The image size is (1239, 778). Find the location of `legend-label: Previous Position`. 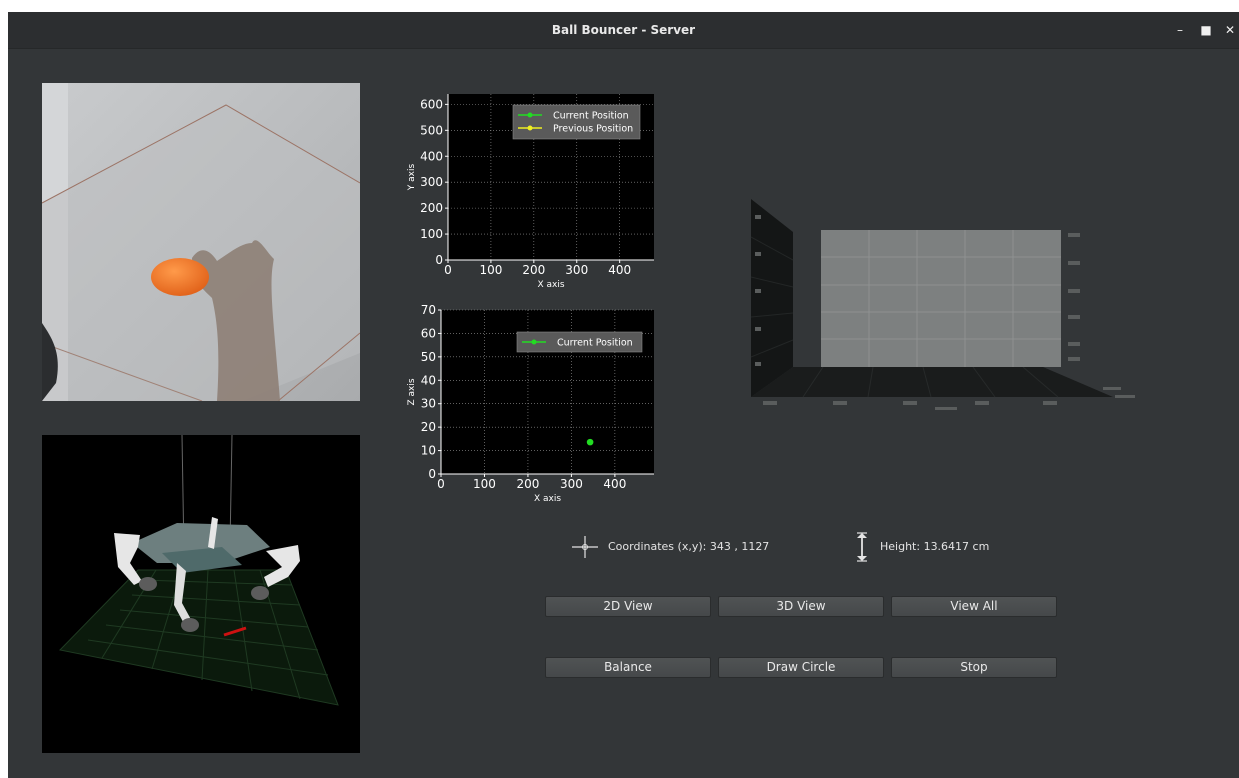

legend-label: Previous Position is located at coordinates (593, 129).